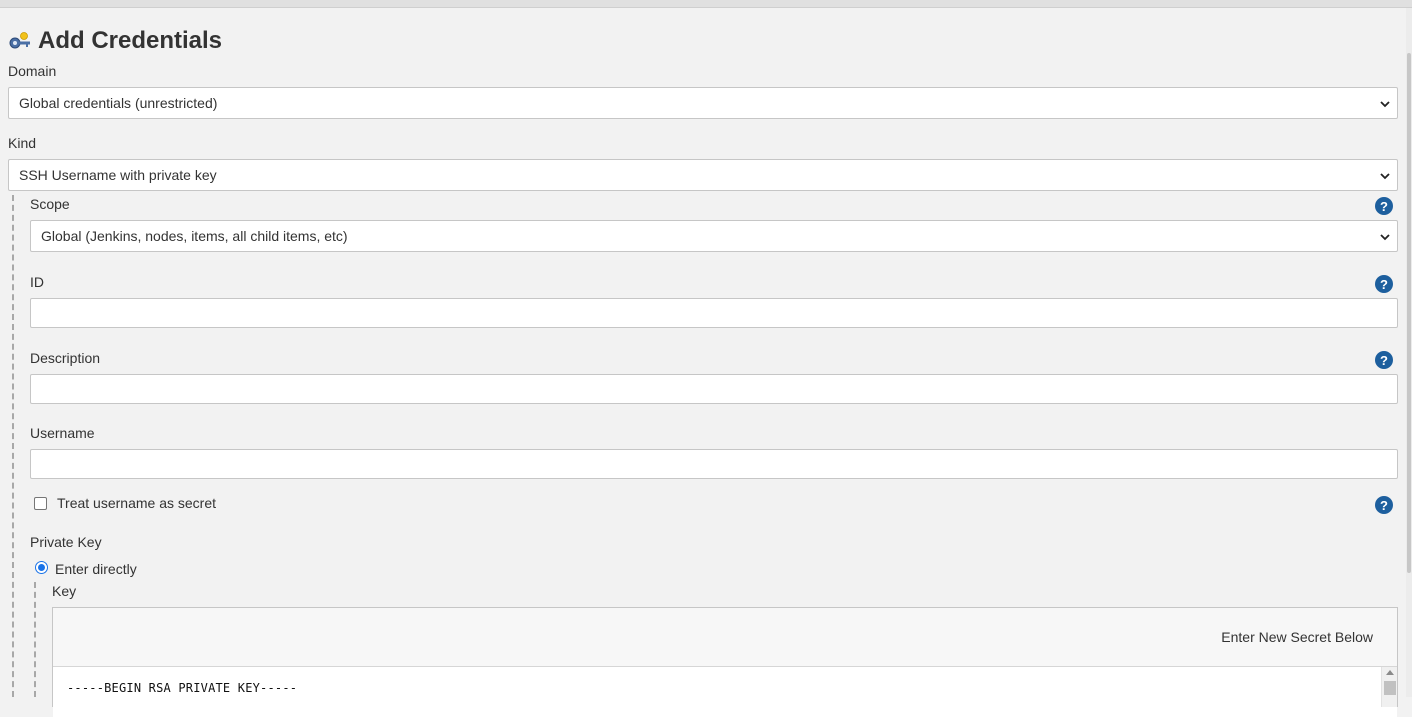 The height and width of the screenshot is (717, 1412). Describe the element at coordinates (714, 464) in the screenshot. I see `username-input` at that location.